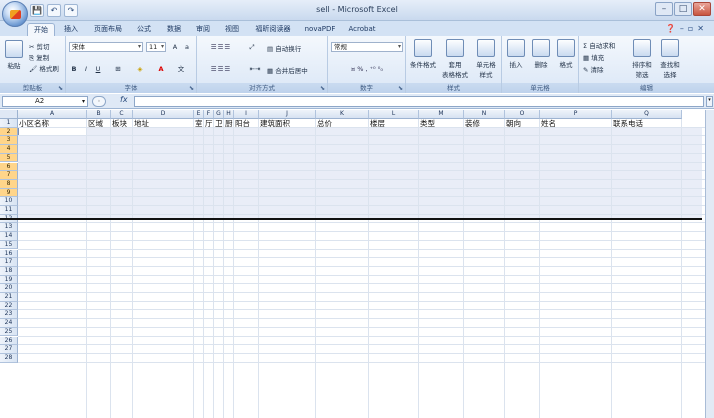  What do you see at coordinates (516, 54) in the screenshot?
I see `insert-button: 插入` at bounding box center [516, 54].